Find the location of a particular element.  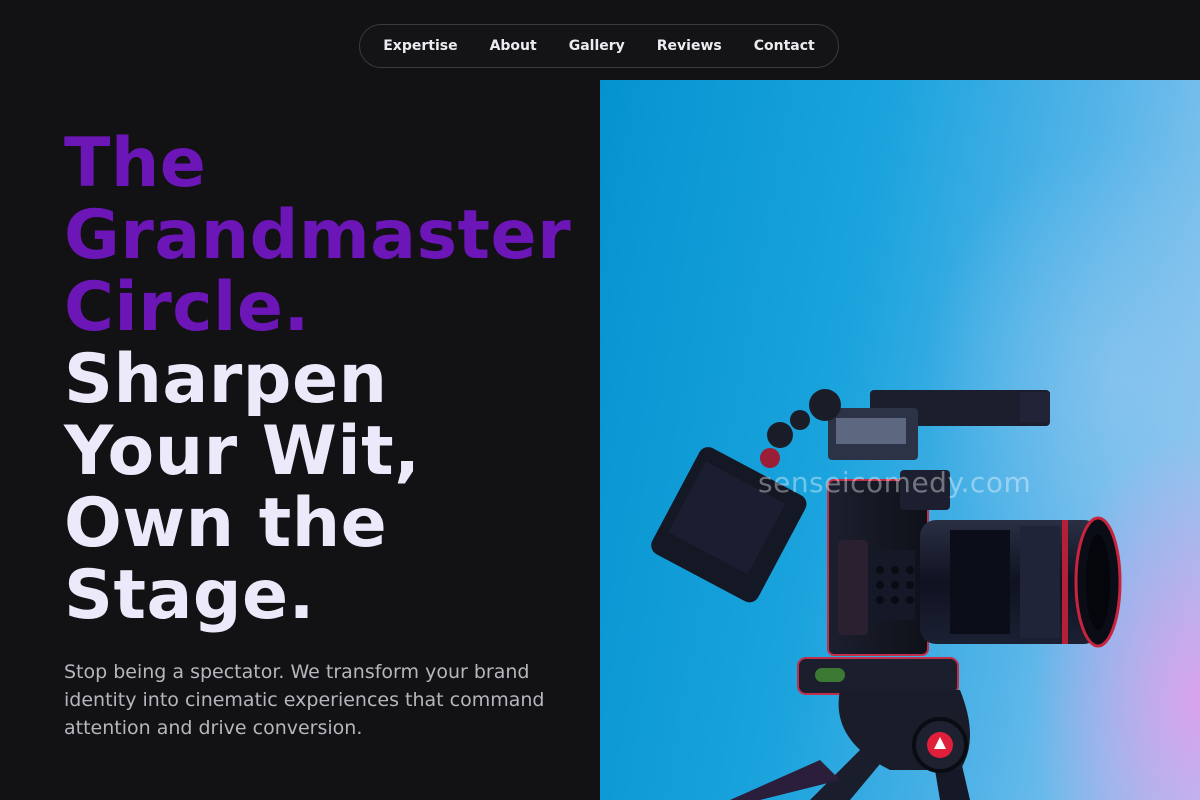

headline-main-line: Stage. is located at coordinates (189, 595).